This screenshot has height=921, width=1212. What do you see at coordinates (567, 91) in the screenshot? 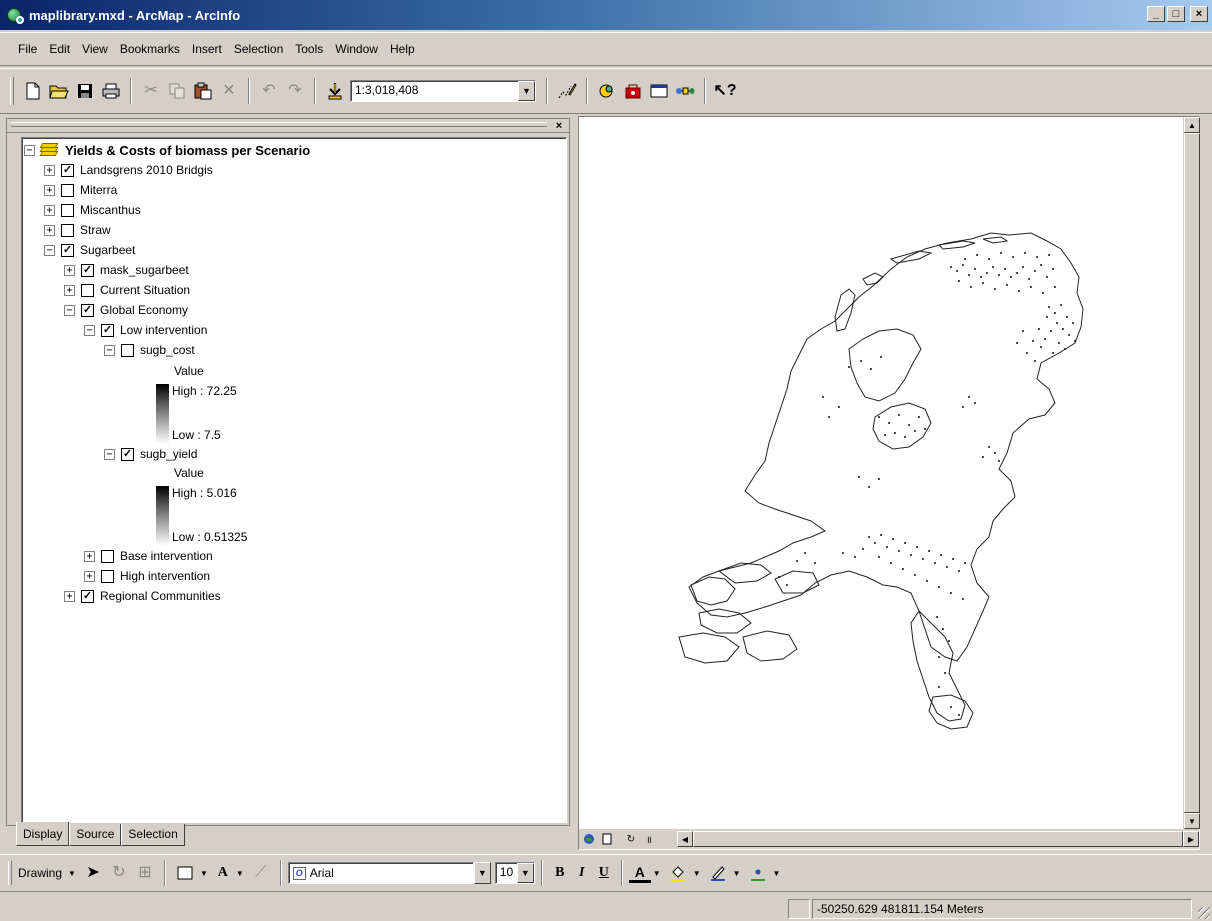
I see `editor-toolbar-icon` at bounding box center [567, 91].